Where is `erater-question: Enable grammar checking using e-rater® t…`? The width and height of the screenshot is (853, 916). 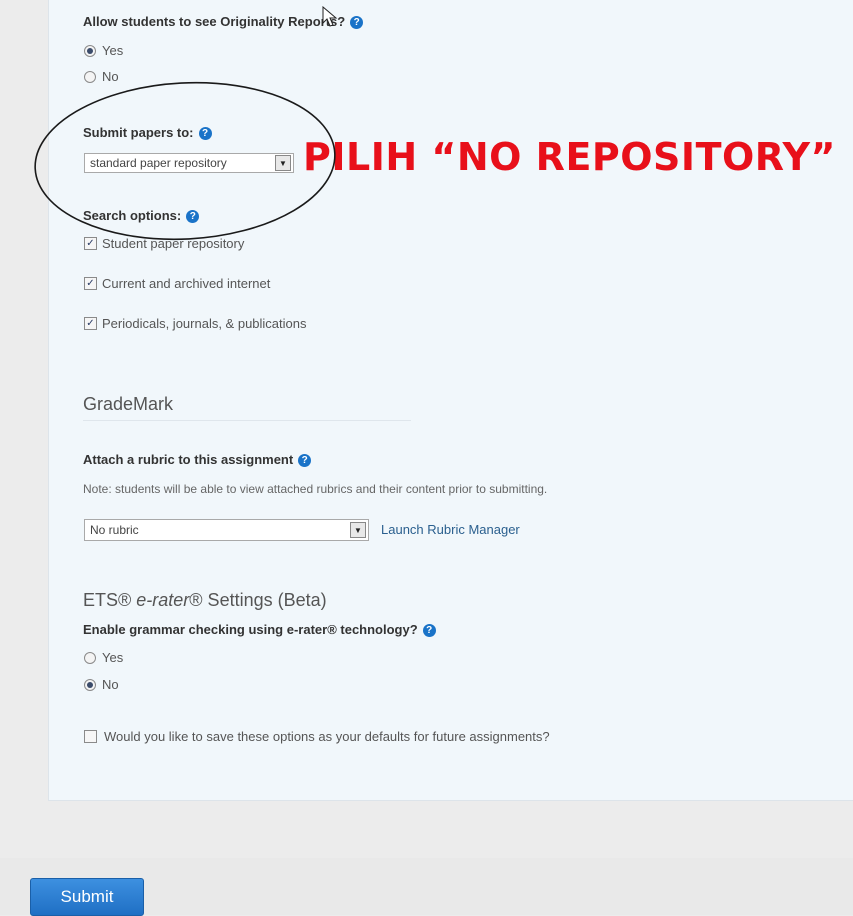 erater-question: Enable grammar checking using e-rater® t… is located at coordinates (259, 630).